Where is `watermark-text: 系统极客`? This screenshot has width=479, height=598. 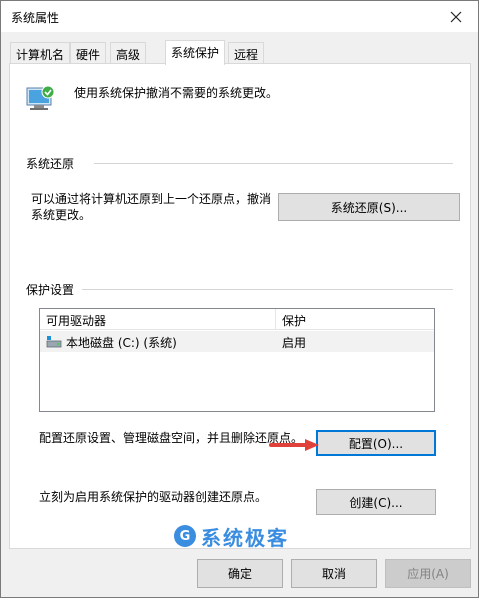
watermark-text: 系统极客 is located at coordinates (245, 537).